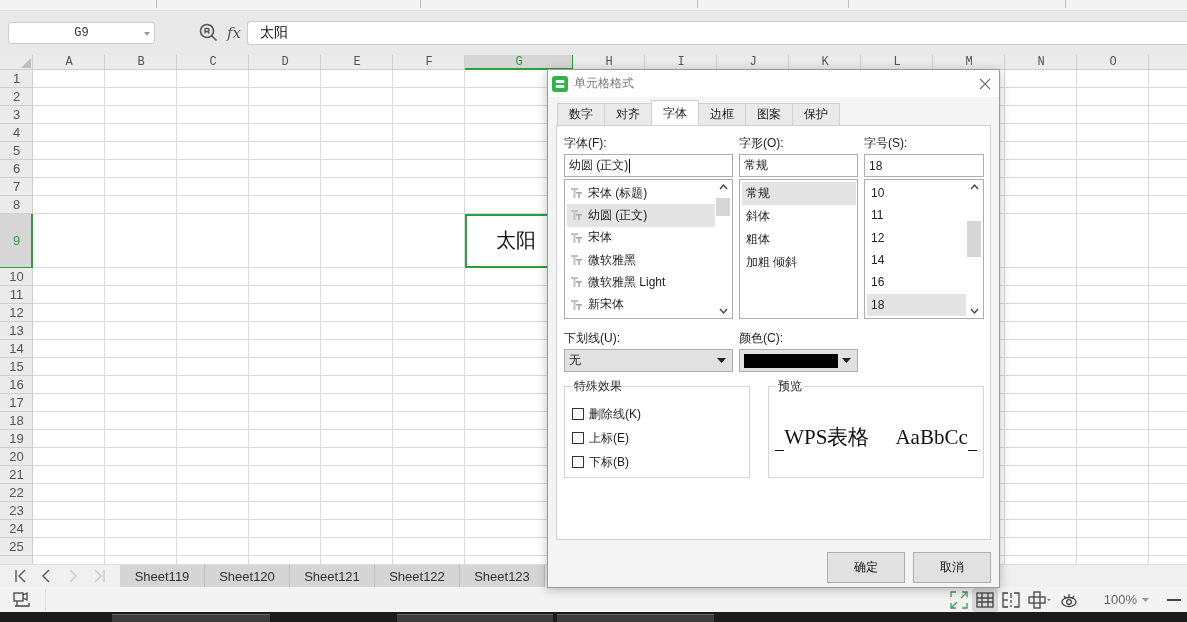 This screenshot has height=622, width=1187. I want to click on group-label: 特殊效果, so click(598, 386).